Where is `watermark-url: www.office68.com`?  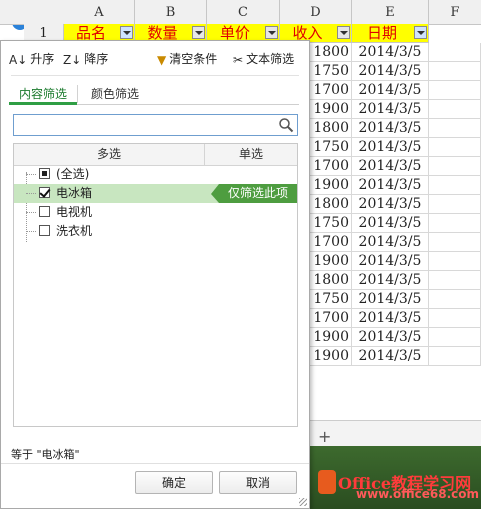 watermark-url: www.office68.com is located at coordinates (418, 494).